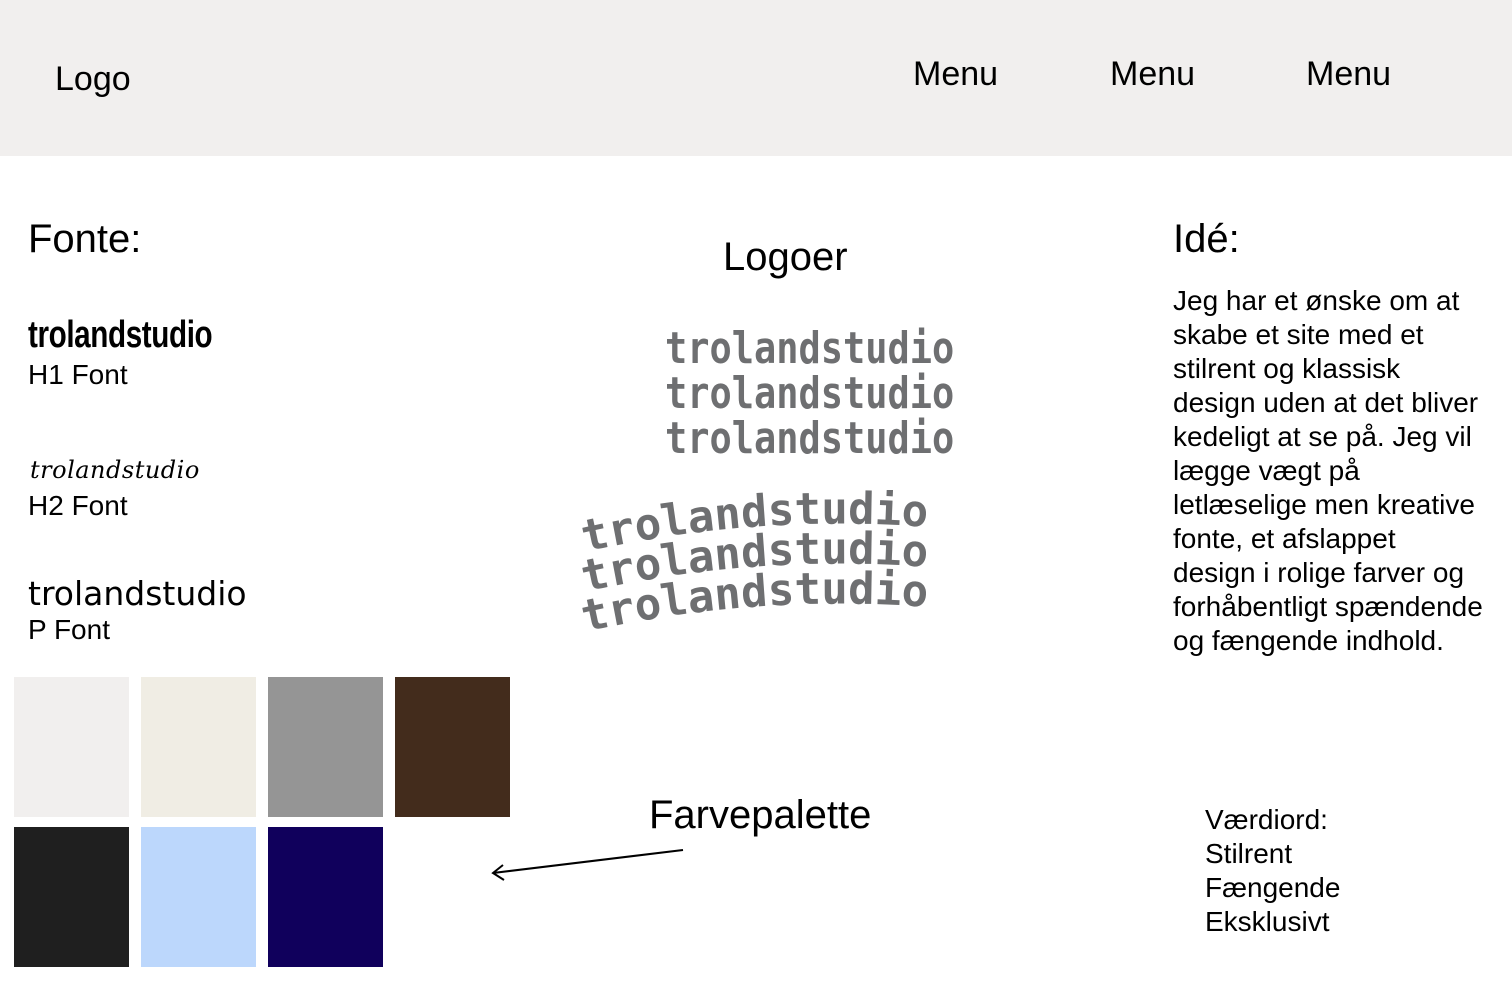 The width and height of the screenshot is (1512, 982). I want to click on h1-font-label: H1 Font, so click(78, 374).